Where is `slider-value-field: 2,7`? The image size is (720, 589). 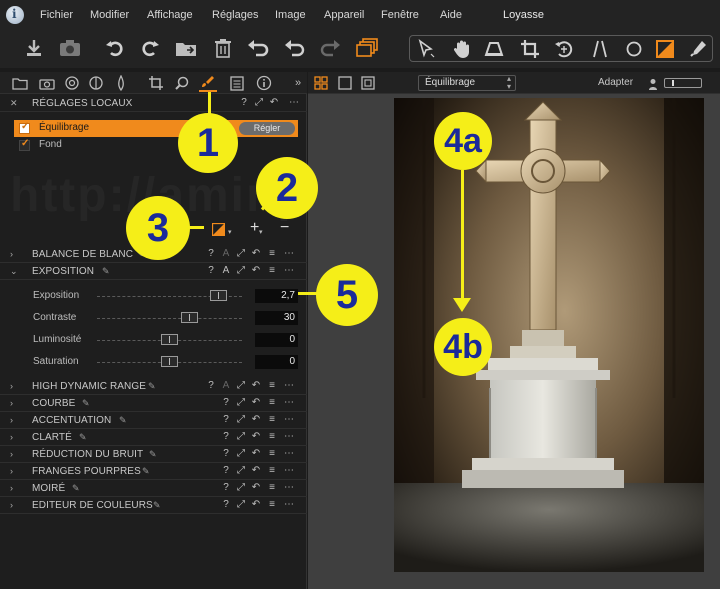 slider-value-field: 2,7 is located at coordinates (276, 296).